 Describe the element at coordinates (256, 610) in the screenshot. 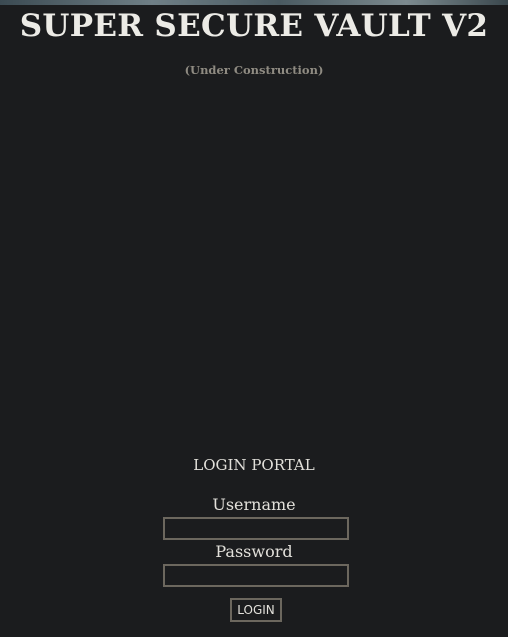

I see `login-button: LOGIN` at that location.